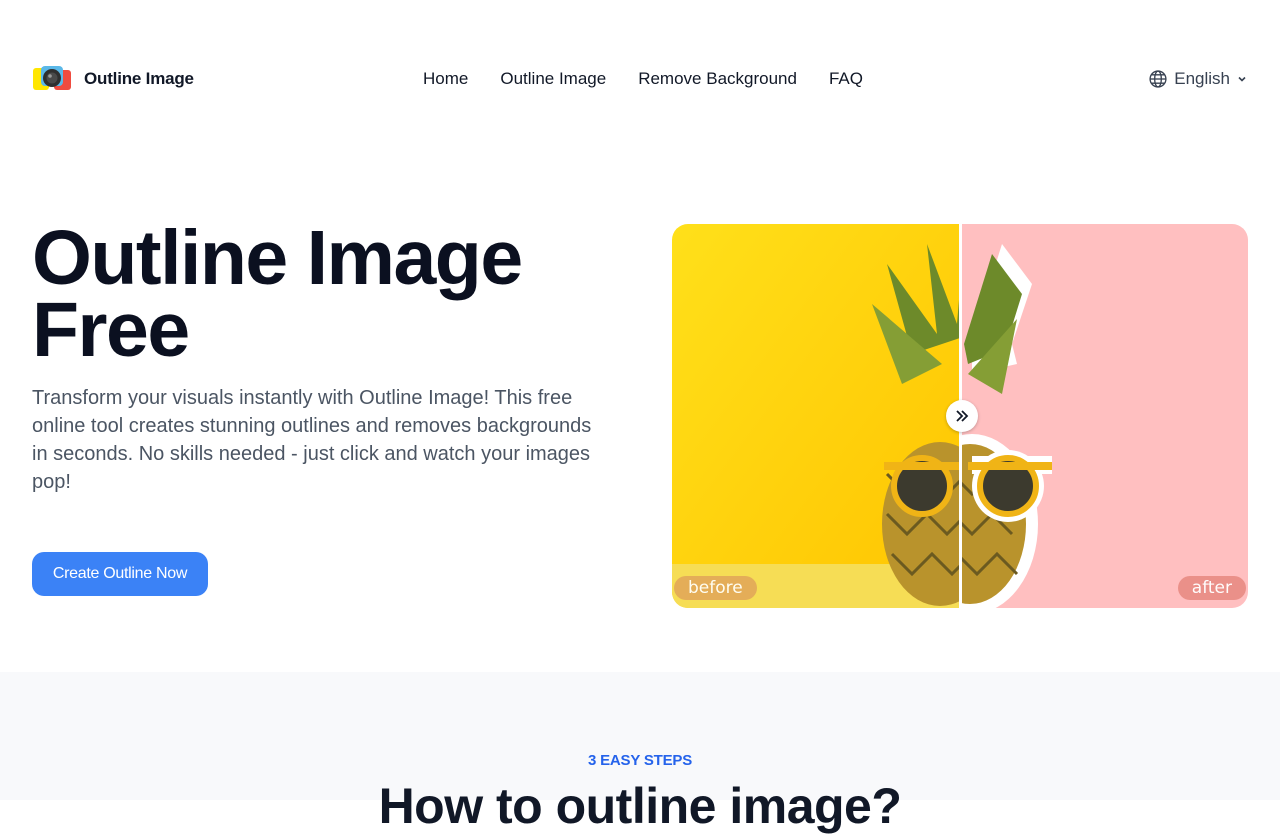 The height and width of the screenshot is (834, 1280). What do you see at coordinates (553, 79) in the screenshot?
I see `nav-outline-image: Outline Image` at bounding box center [553, 79].